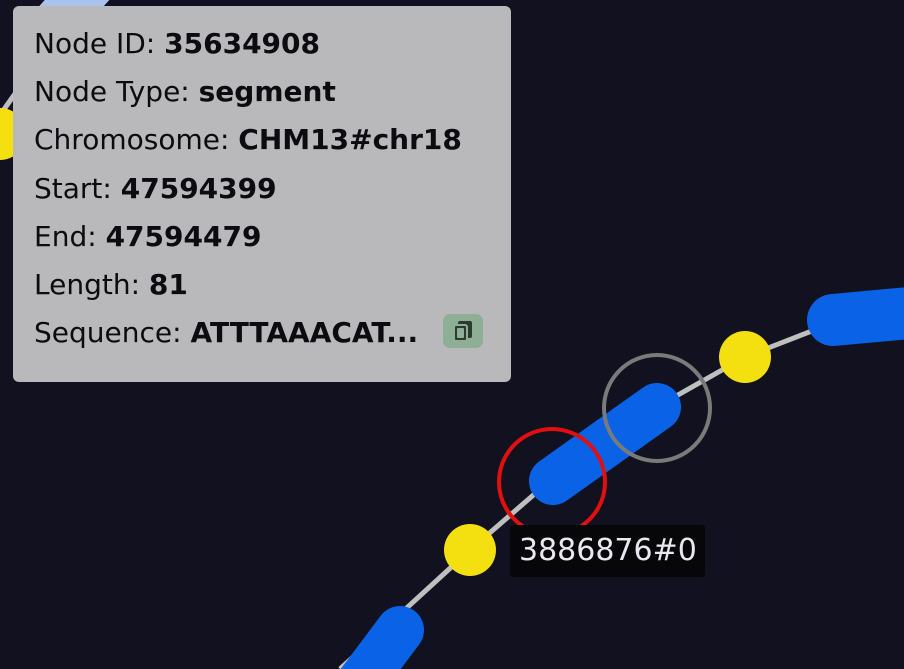  Describe the element at coordinates (87, 285) in the screenshot. I see `length-label: Length:` at that location.